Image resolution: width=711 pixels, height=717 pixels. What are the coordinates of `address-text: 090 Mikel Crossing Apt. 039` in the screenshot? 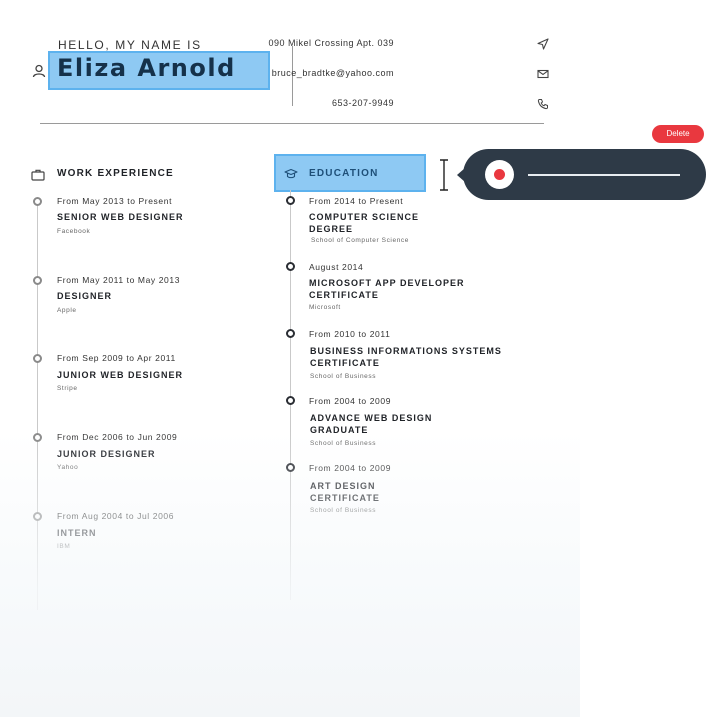 It's located at (331, 43).